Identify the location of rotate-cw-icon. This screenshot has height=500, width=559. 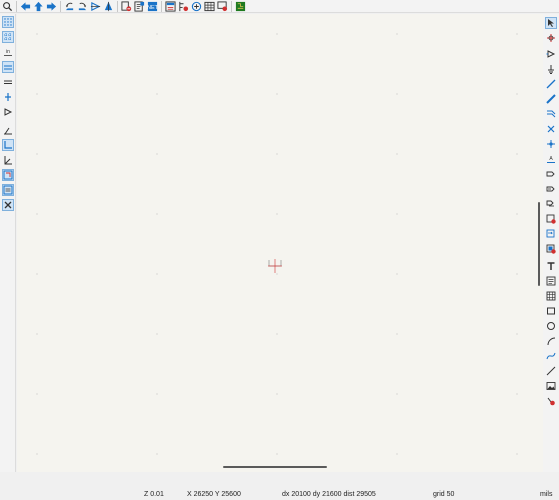
(82, 6).